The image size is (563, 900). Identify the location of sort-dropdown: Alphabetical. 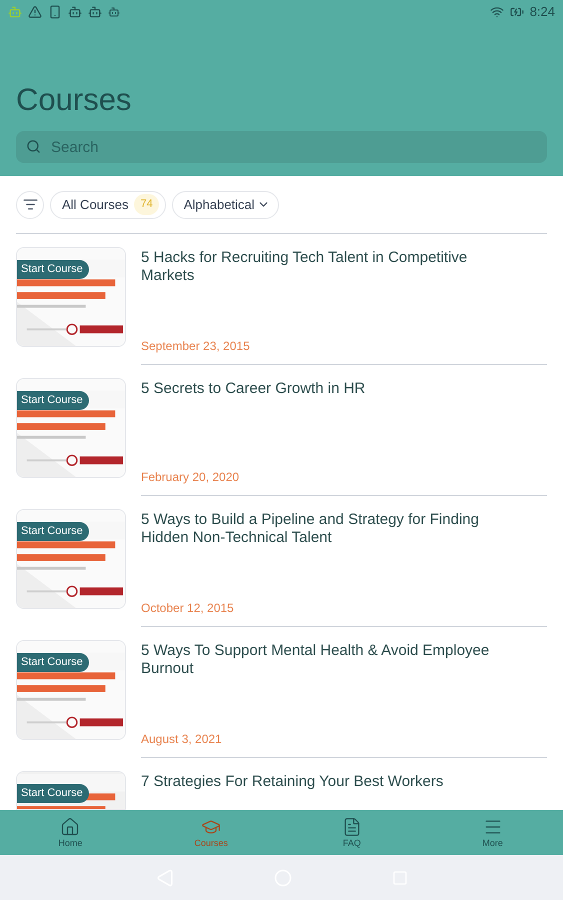
(225, 204).